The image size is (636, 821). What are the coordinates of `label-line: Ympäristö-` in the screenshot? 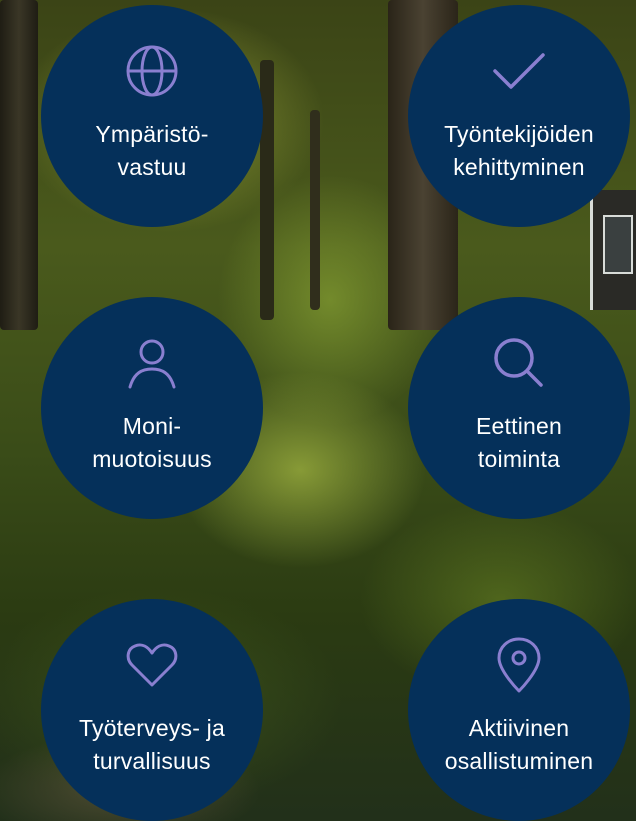 It's located at (152, 134).